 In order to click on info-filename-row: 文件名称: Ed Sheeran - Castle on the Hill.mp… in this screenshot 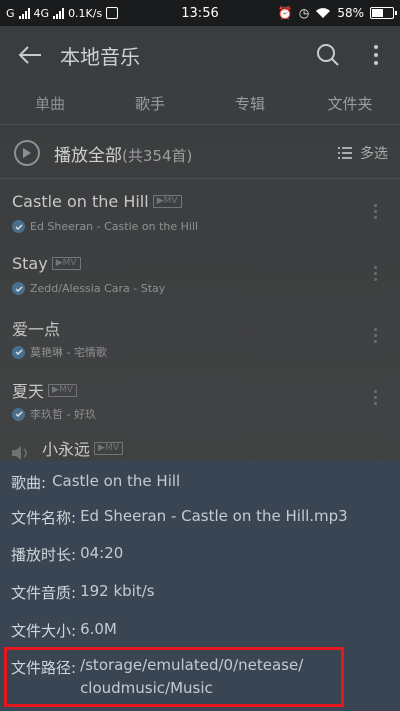, I will do `click(179, 517)`.